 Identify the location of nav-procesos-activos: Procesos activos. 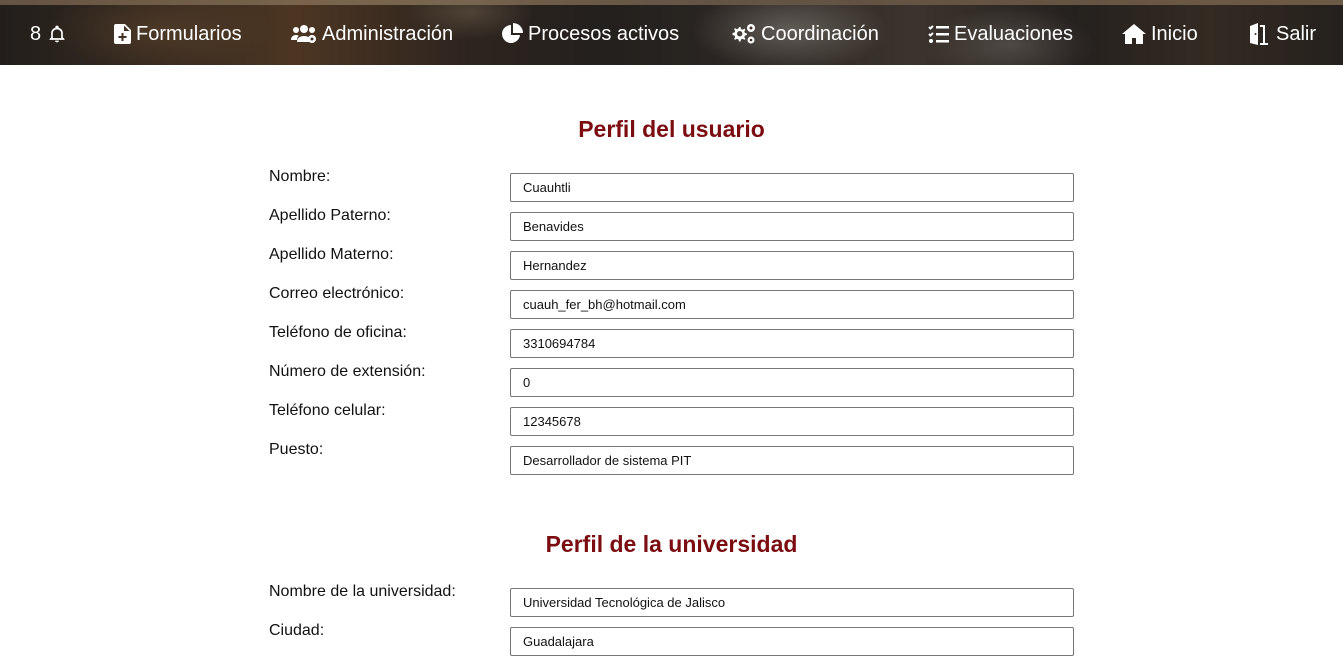
(590, 34).